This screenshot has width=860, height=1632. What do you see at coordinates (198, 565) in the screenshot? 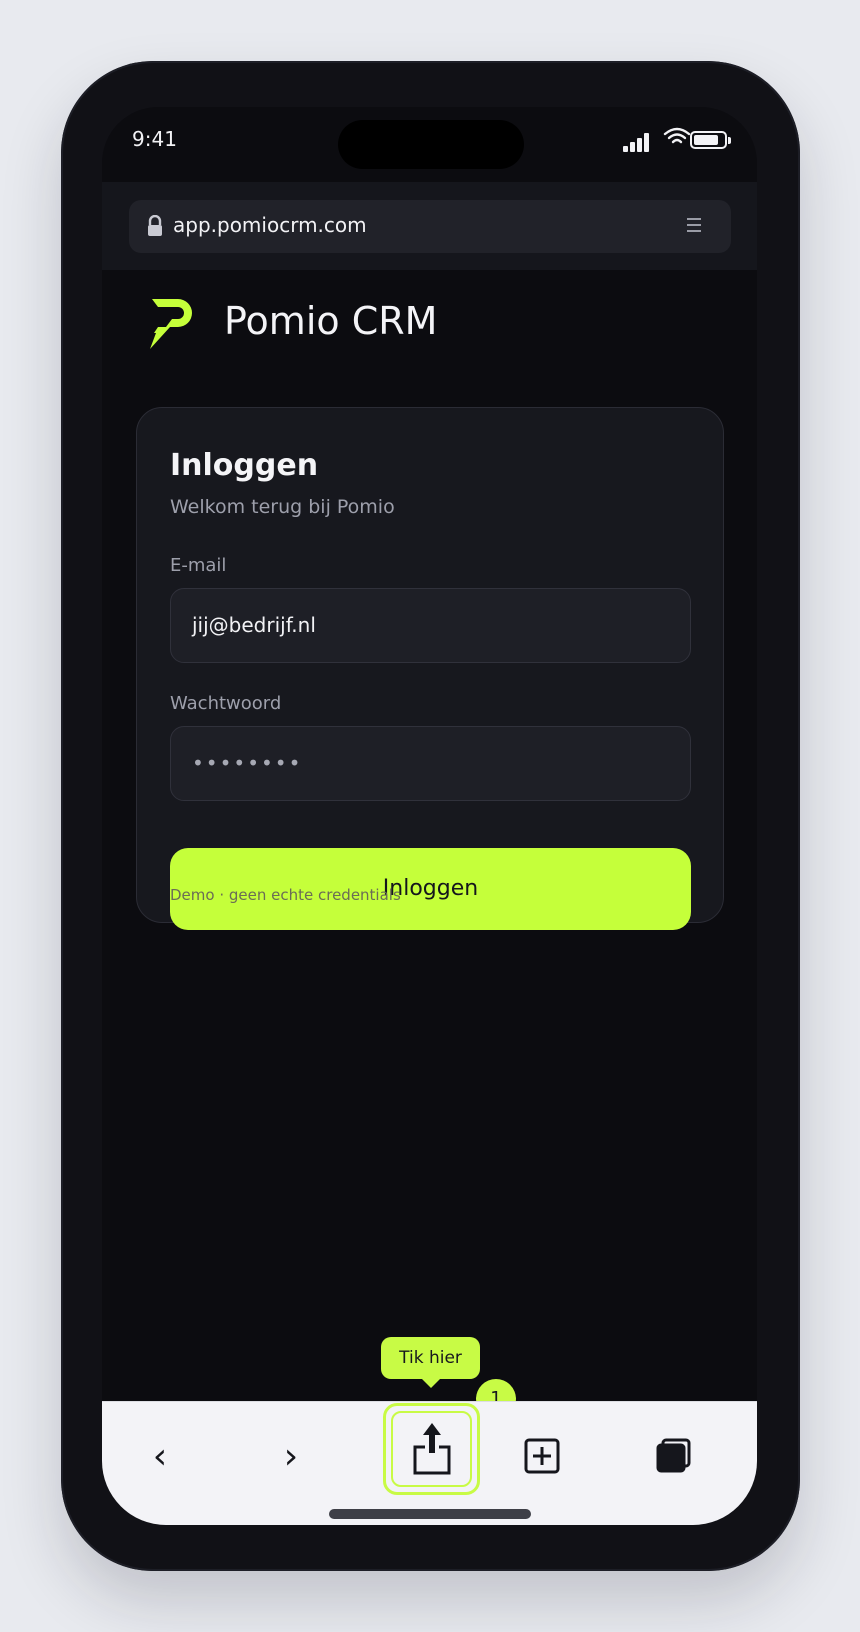
I see `email-label: E-mail` at bounding box center [198, 565].